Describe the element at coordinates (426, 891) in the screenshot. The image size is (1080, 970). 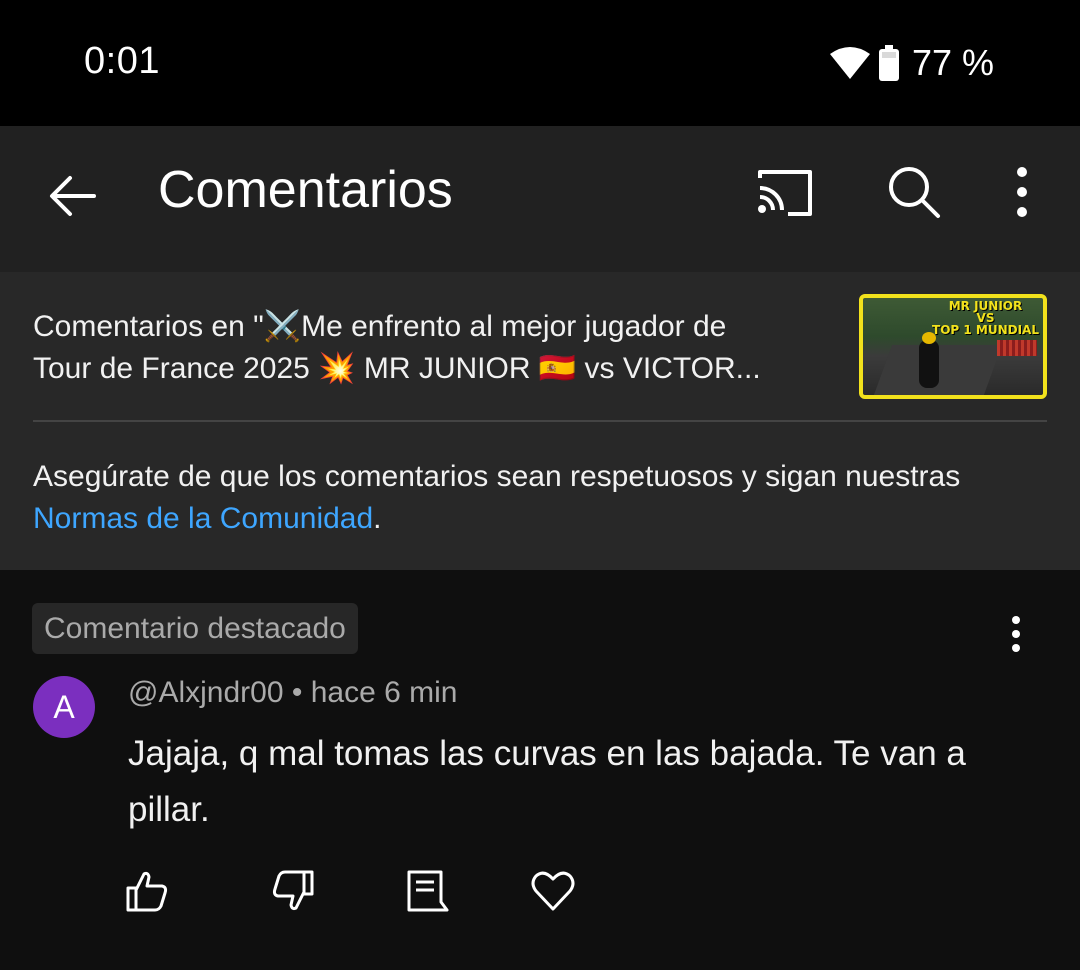
I see `reply-icon` at that location.